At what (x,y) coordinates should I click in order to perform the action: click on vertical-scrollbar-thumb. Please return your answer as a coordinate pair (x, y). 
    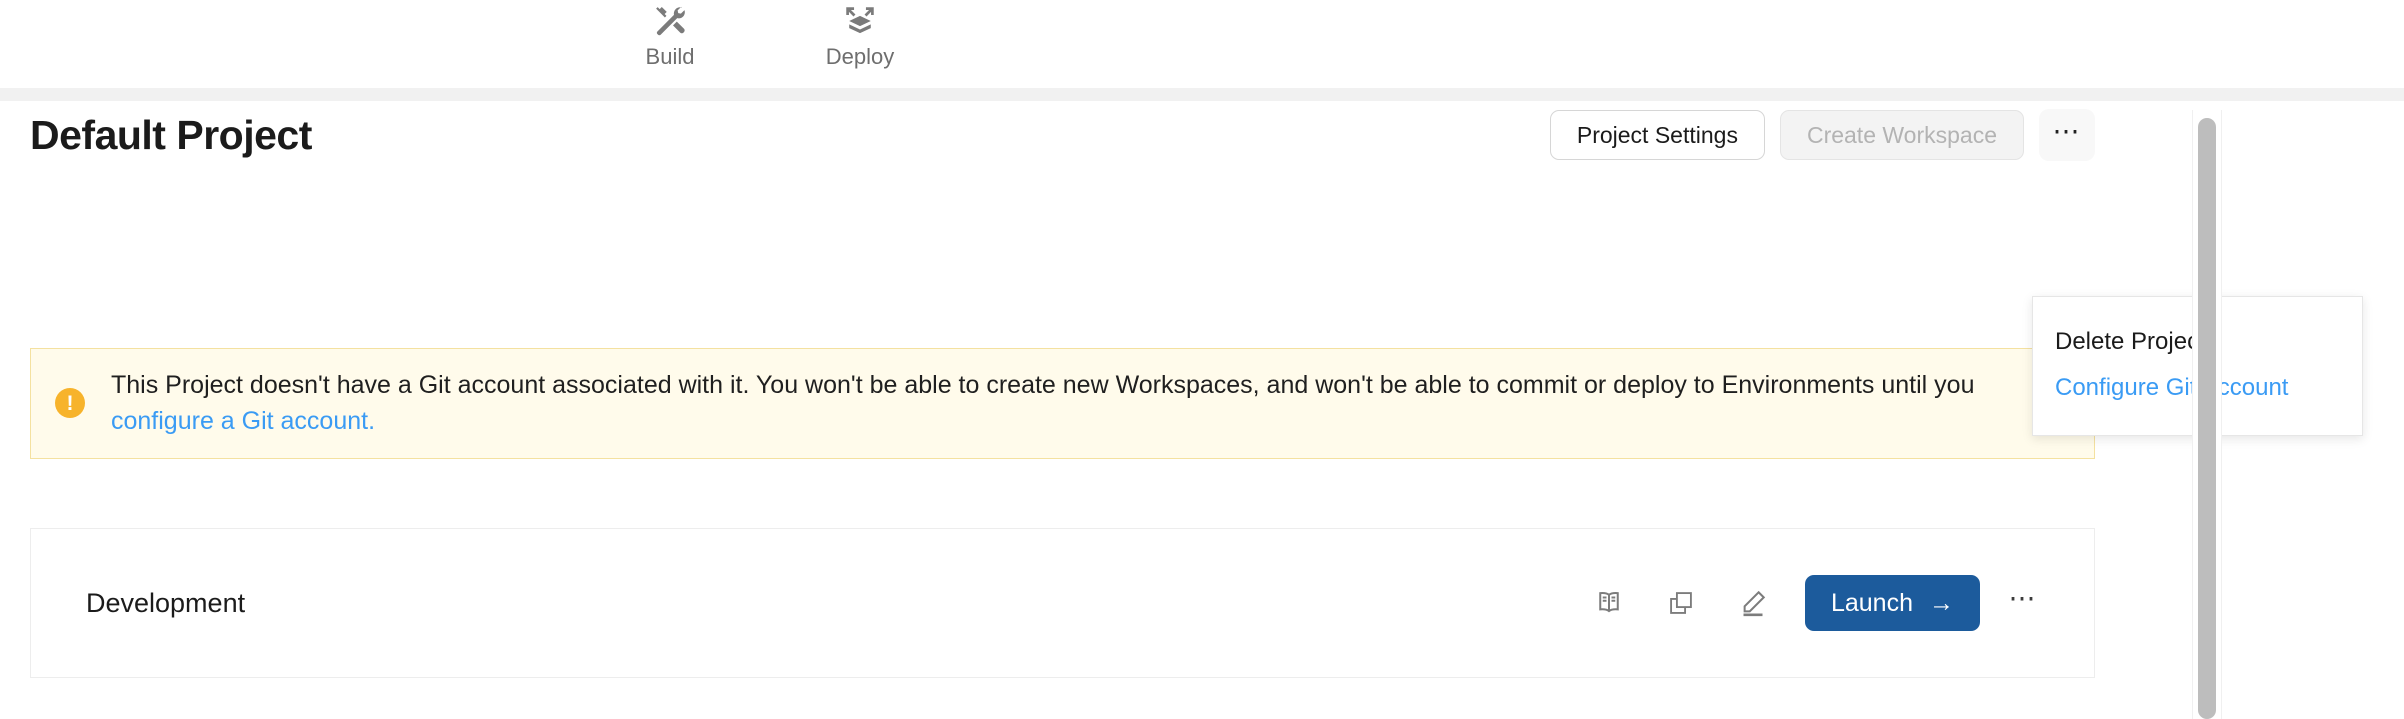
    Looking at the image, I should click on (2207, 418).